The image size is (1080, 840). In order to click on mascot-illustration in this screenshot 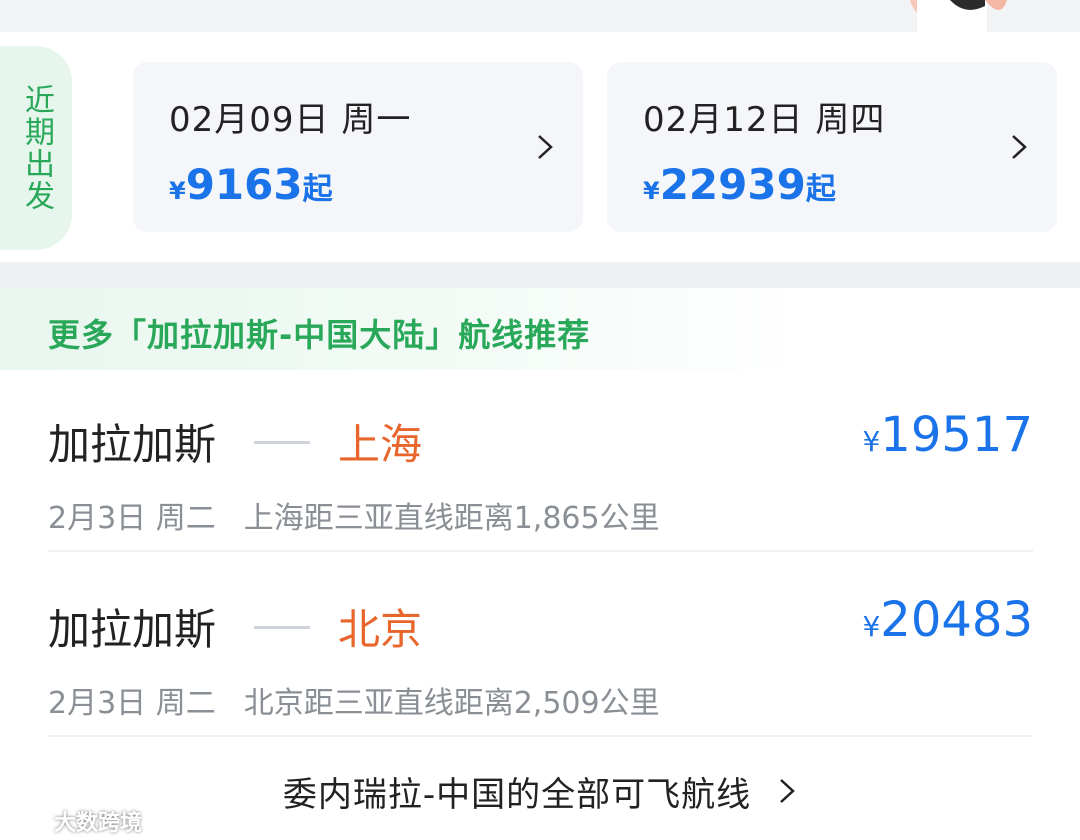, I will do `click(958, 16)`.